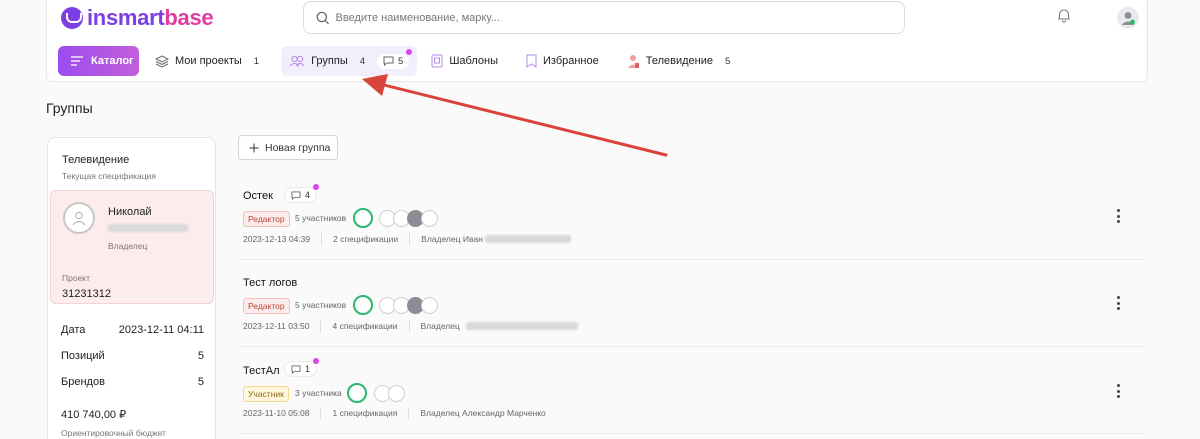  I want to click on search-icon, so click(323, 17).